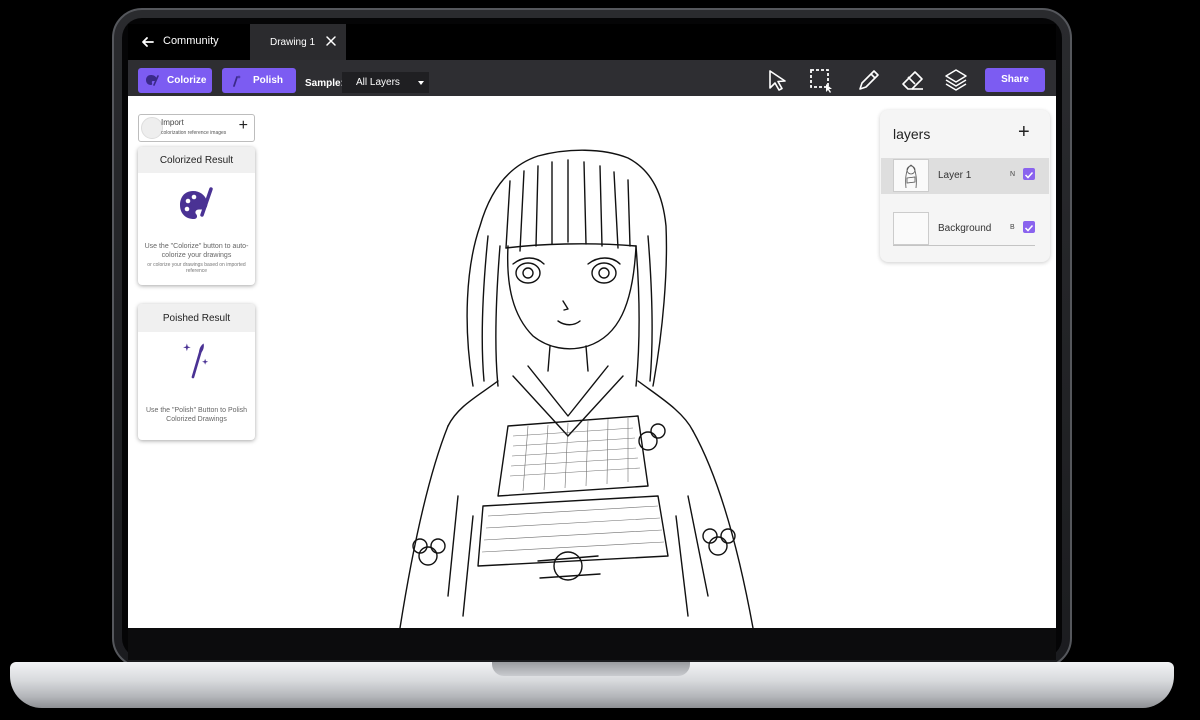 The height and width of the screenshot is (720, 1200). What do you see at coordinates (869, 80) in the screenshot?
I see `pencil-icon` at bounding box center [869, 80].